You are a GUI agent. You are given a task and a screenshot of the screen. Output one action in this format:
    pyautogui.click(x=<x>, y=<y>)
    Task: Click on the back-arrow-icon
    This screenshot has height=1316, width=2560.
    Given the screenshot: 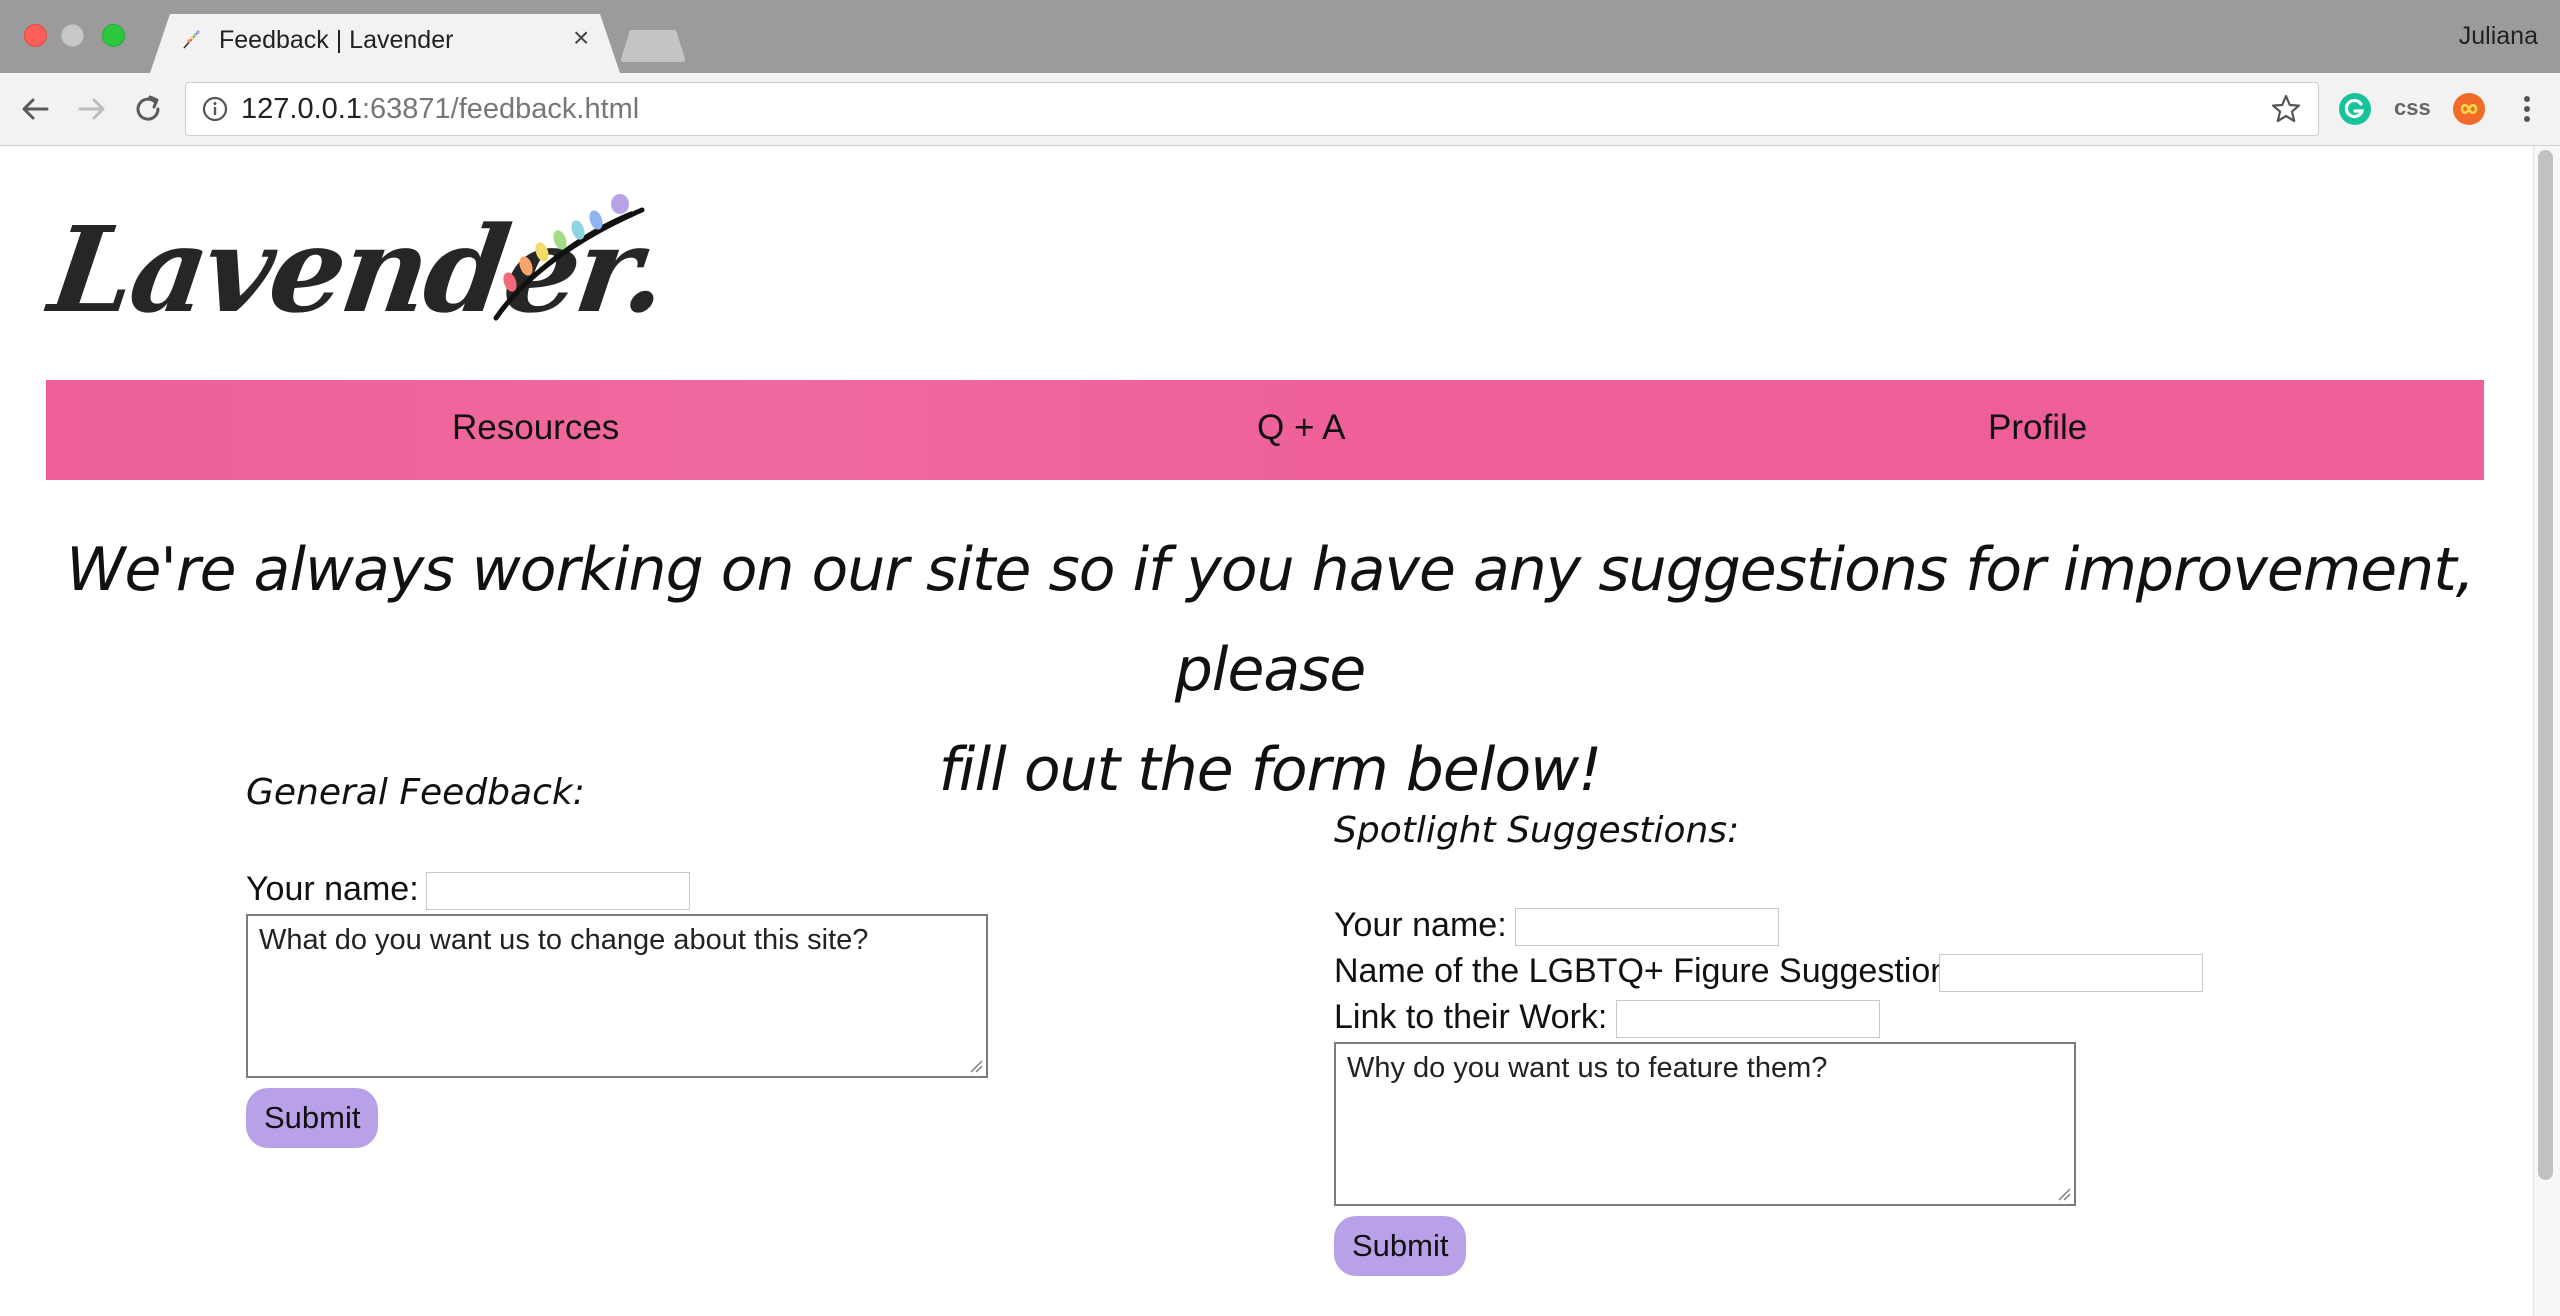 What is the action you would take?
    pyautogui.click(x=35, y=109)
    